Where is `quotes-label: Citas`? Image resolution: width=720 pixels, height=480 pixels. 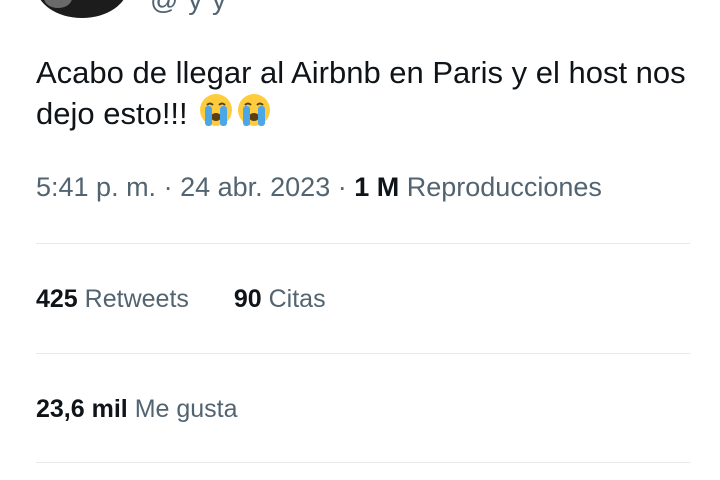 quotes-label: Citas is located at coordinates (297, 299).